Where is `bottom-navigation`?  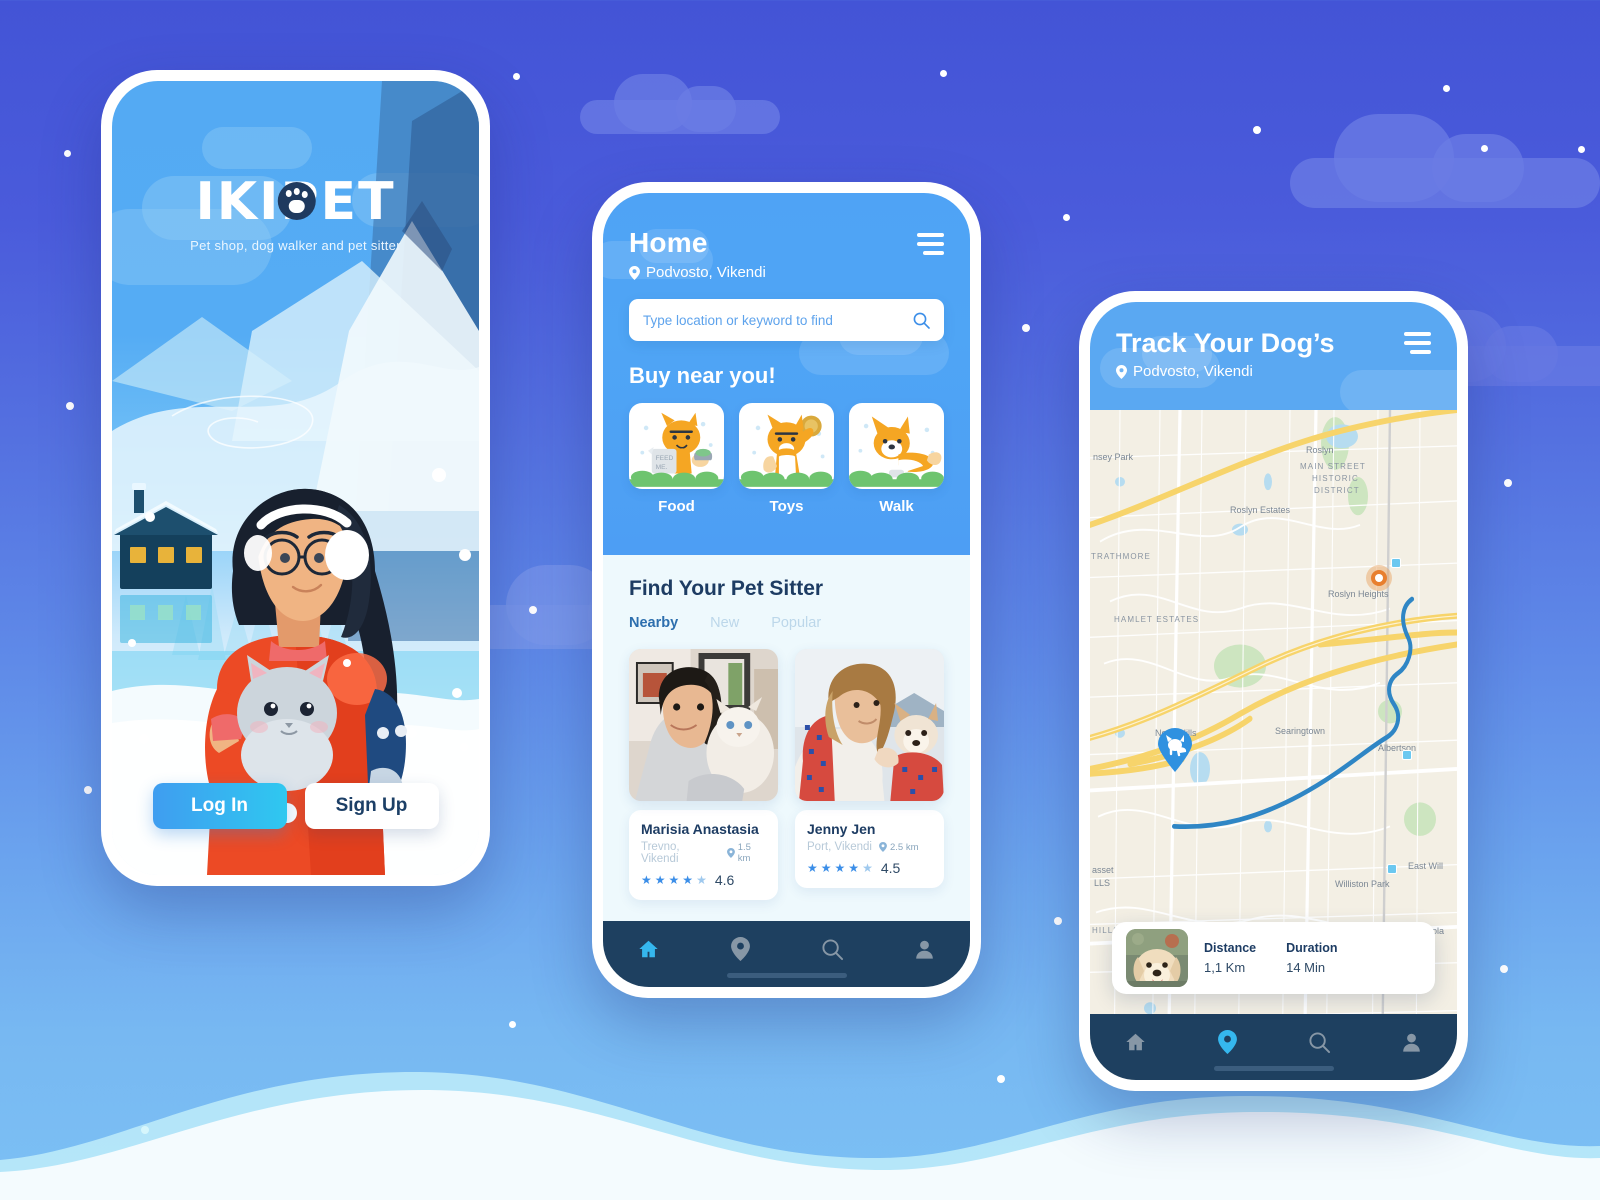 bottom-navigation is located at coordinates (1273, 1047).